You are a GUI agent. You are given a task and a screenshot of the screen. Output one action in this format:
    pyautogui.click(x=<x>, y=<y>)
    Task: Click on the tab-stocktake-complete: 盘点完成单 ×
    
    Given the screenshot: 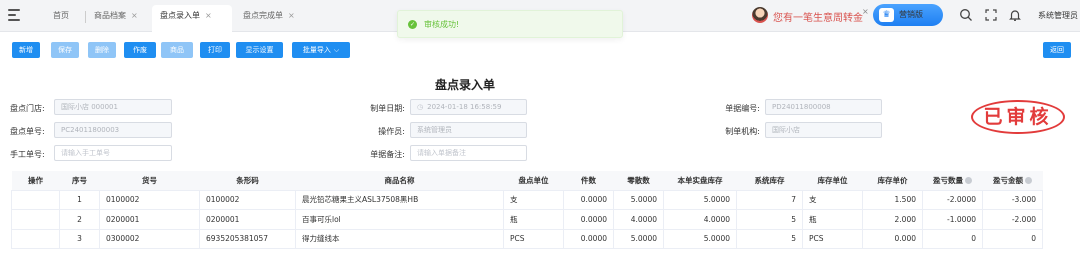 What is the action you would take?
    pyautogui.click(x=269, y=16)
    